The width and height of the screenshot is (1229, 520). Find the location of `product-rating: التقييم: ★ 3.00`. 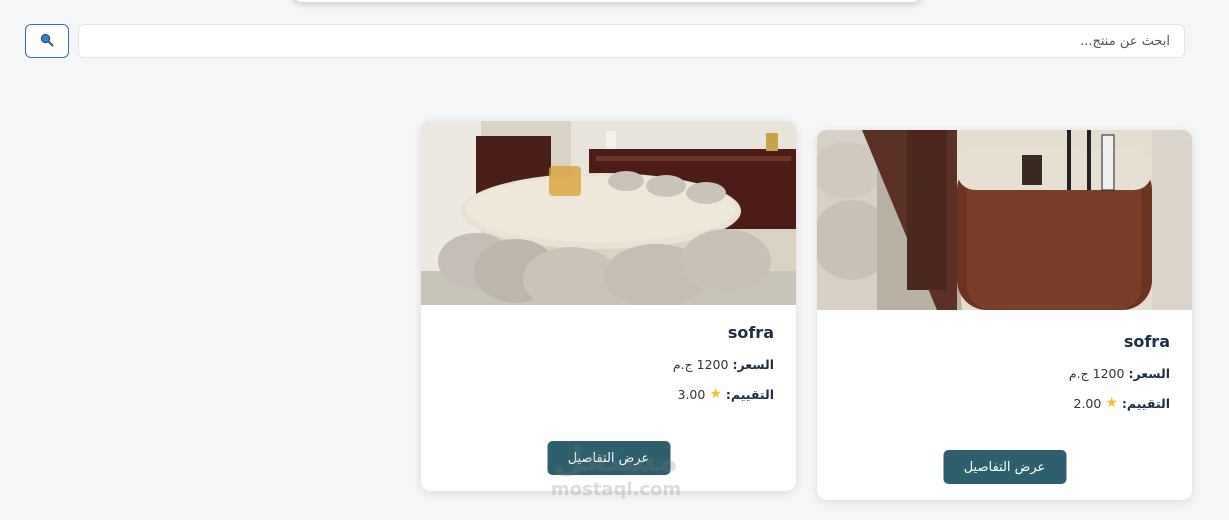

product-rating: التقييم: ★ 3.00 is located at coordinates (726, 394).